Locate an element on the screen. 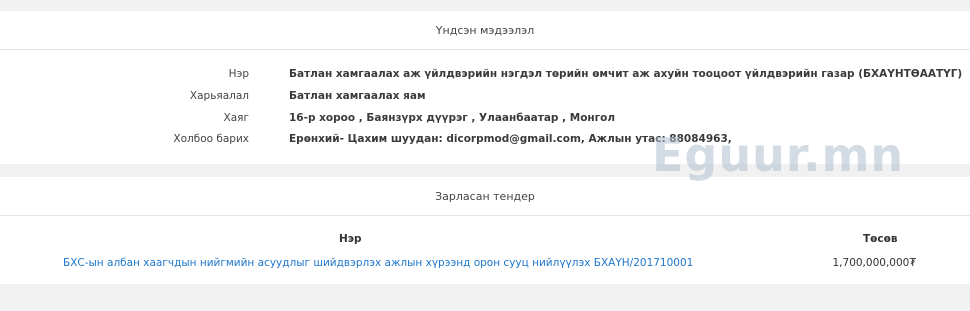  info-label-name: Нэр is located at coordinates (238, 74).